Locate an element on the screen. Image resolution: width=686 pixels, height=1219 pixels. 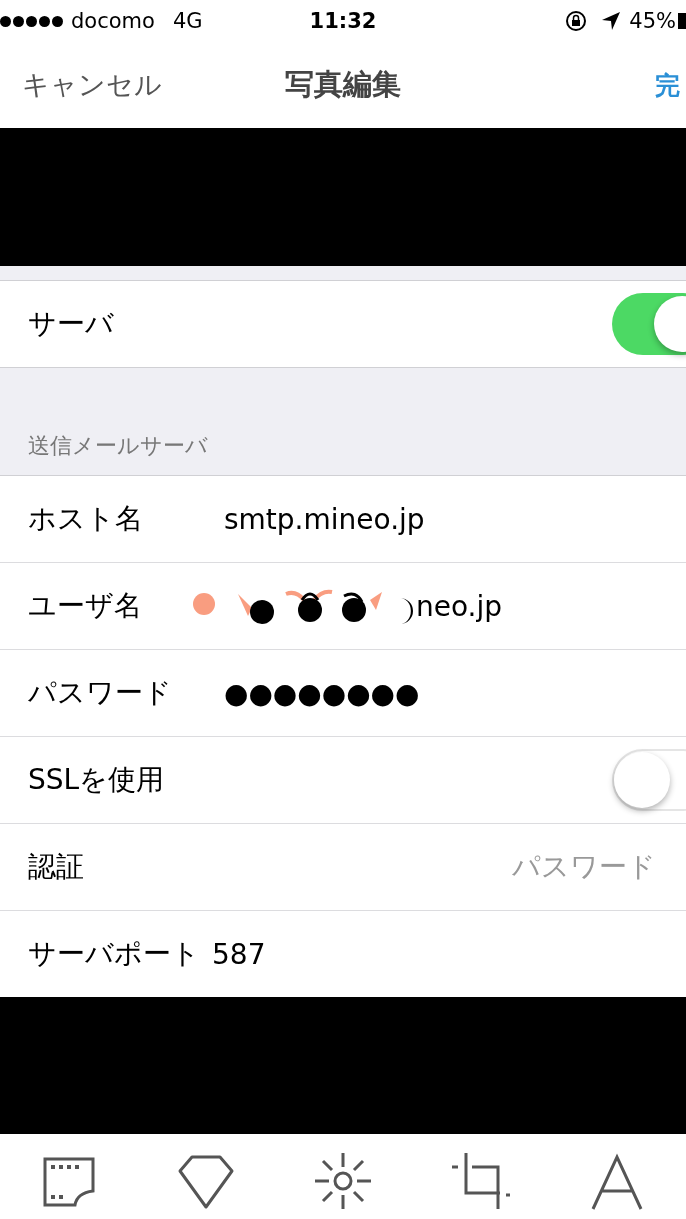
field-value: neo.jp is located at coordinates (459, 606).